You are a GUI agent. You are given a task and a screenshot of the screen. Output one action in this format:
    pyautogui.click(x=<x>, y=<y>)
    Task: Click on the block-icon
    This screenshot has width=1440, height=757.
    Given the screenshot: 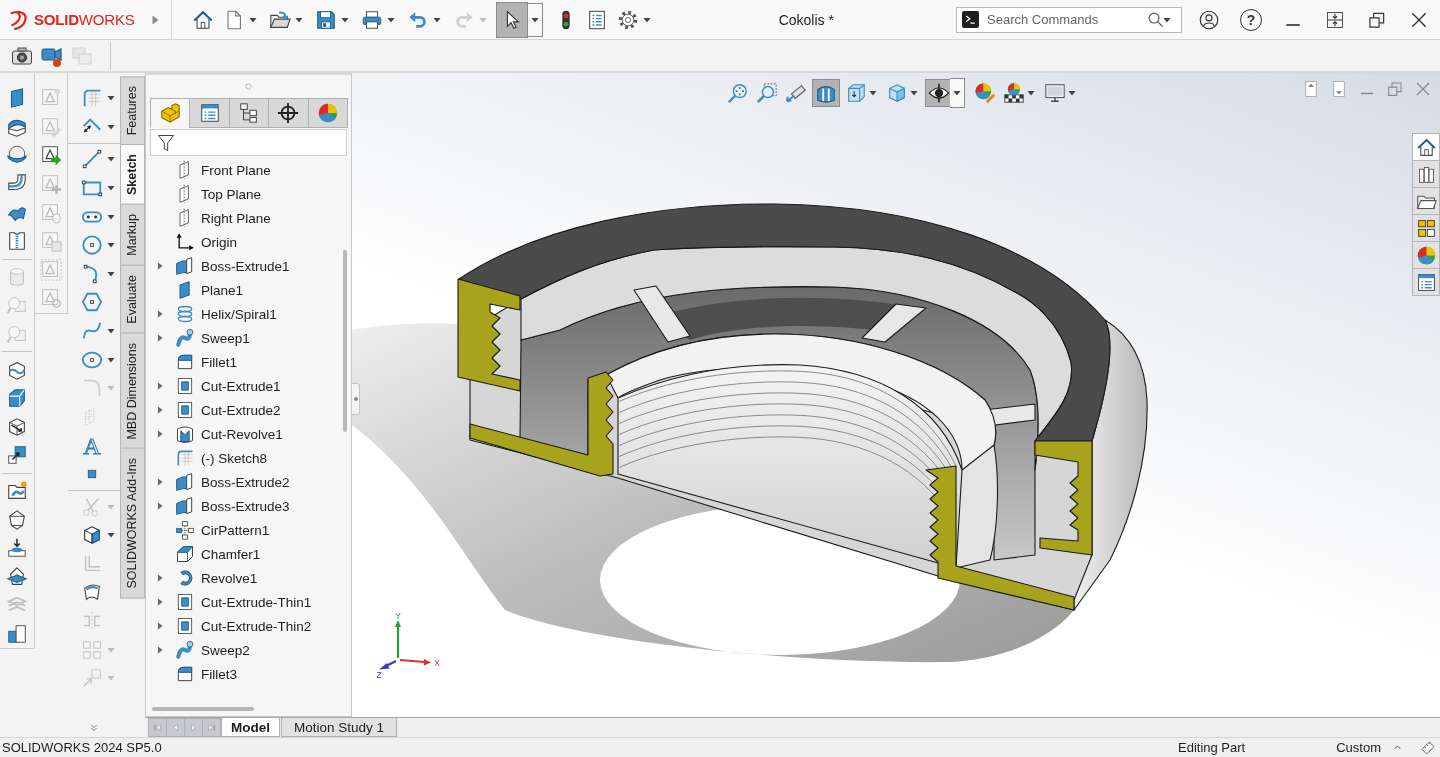 What is the action you would take?
    pyautogui.click(x=17, y=398)
    